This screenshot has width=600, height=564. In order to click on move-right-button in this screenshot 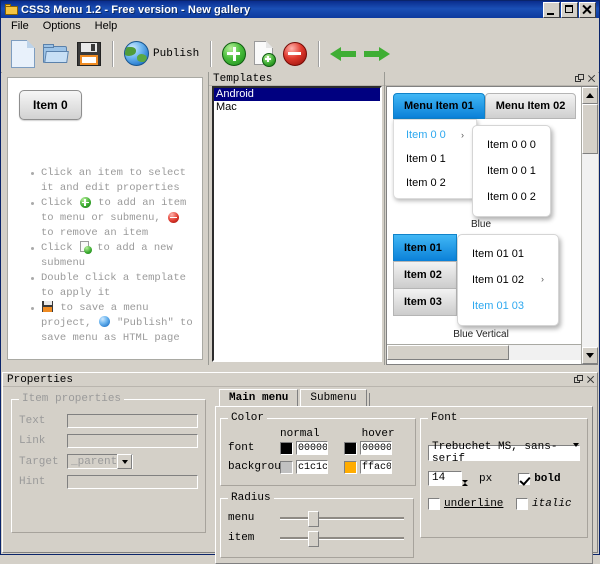, I will do `click(377, 54)`.